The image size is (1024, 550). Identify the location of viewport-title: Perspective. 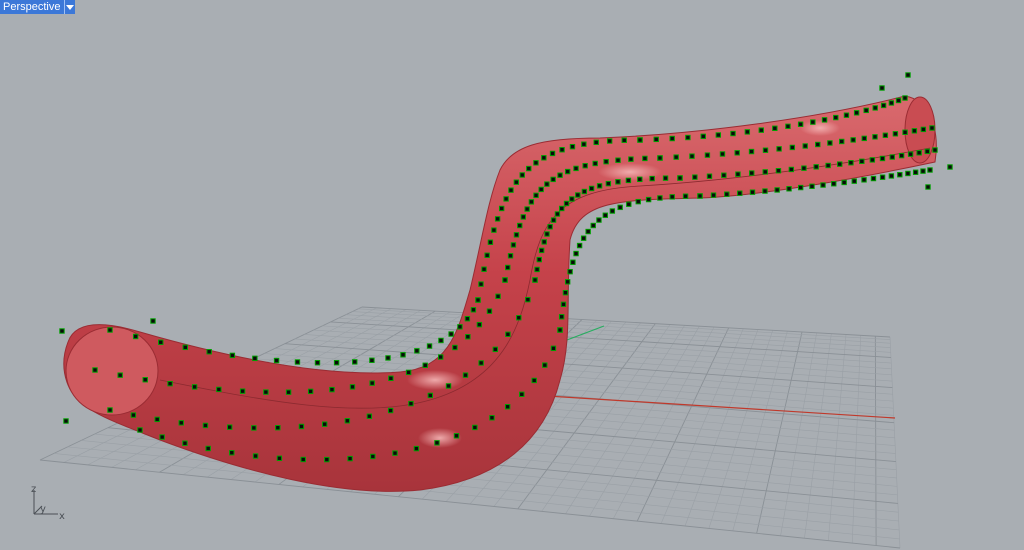
(32, 7).